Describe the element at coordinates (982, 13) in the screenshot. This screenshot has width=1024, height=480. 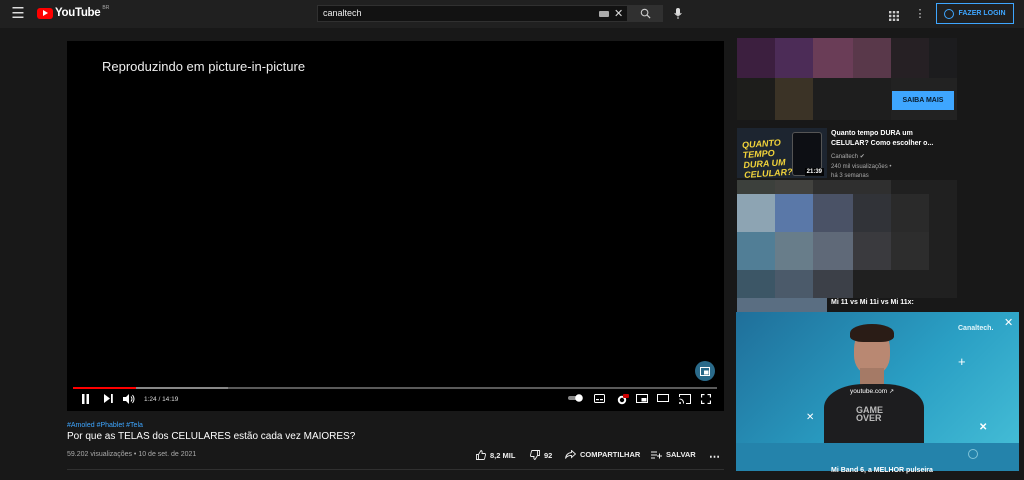
I see `login-label: FAZER LOGIN` at that location.